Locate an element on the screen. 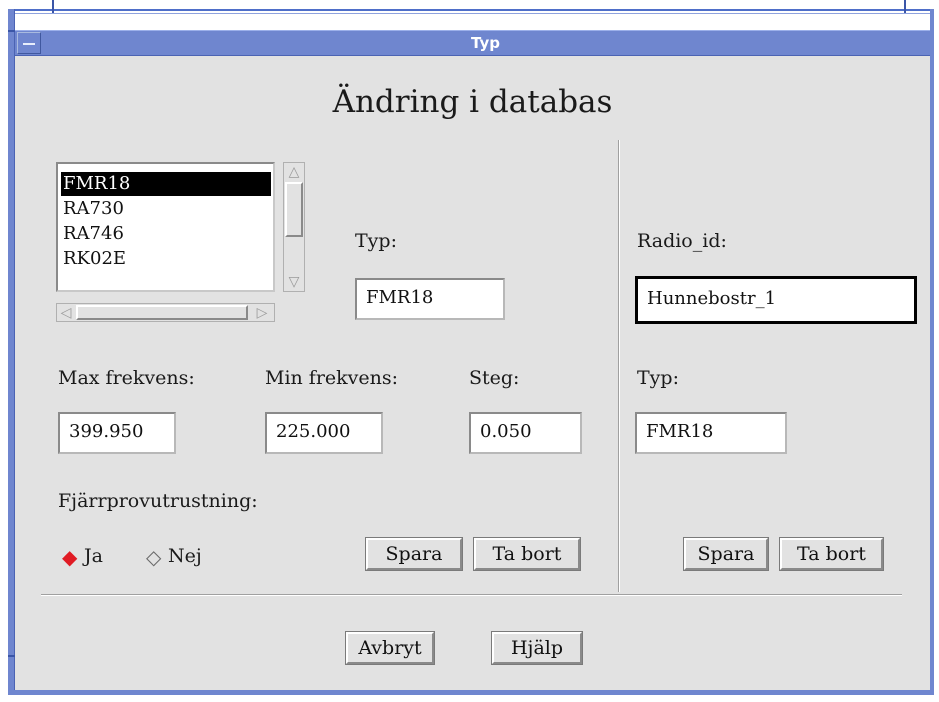 Image resolution: width=939 pixels, height=702 pixels. list-item: RK02E is located at coordinates (166, 259).